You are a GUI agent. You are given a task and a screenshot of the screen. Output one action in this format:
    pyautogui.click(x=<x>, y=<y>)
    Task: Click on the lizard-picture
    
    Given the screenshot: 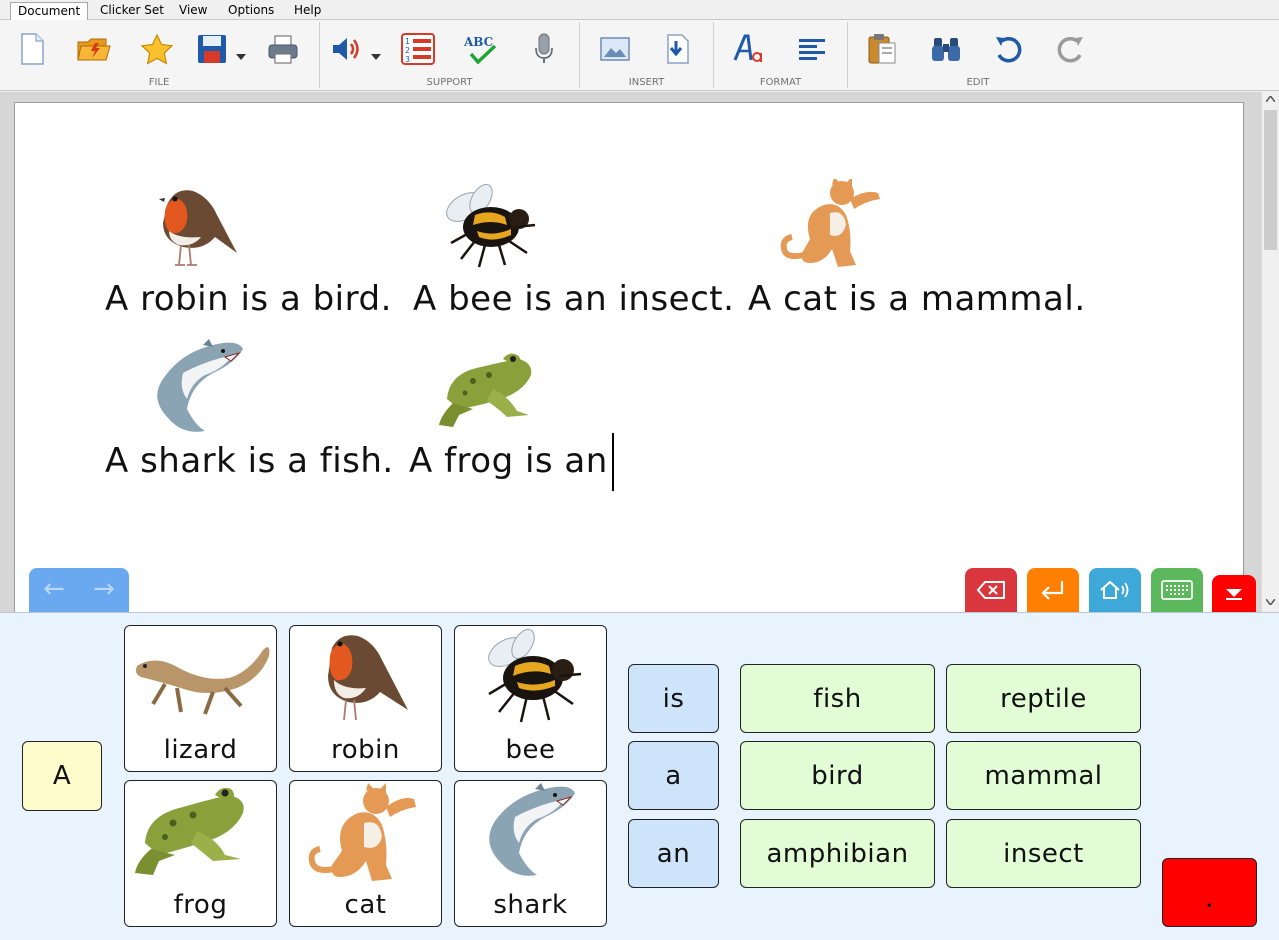 What is the action you would take?
    pyautogui.click(x=203, y=681)
    